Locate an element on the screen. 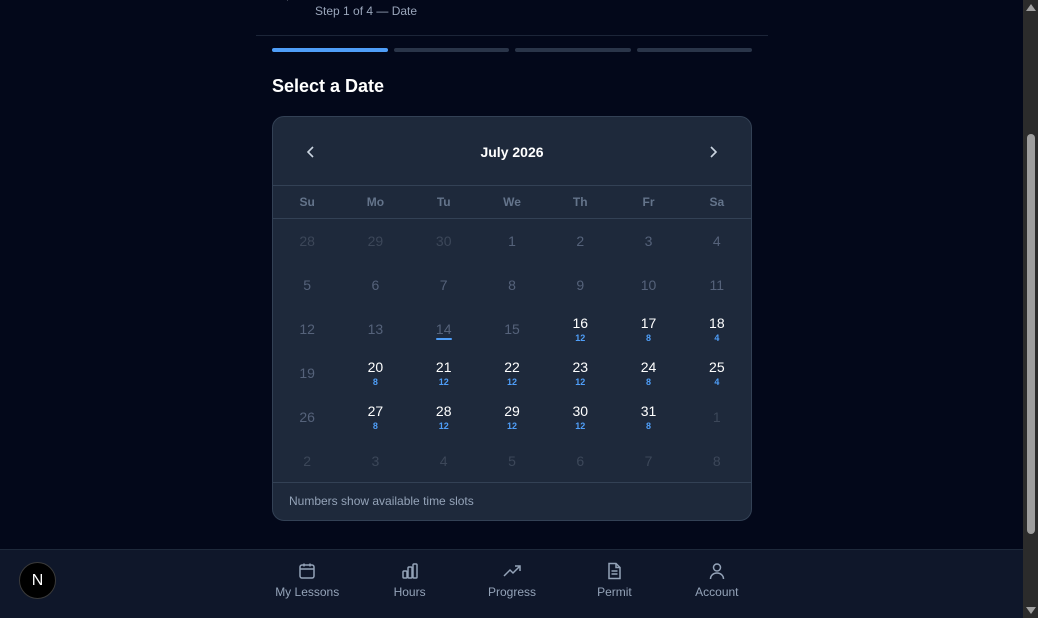 This screenshot has height=618, width=1038. calendar-day: 7 is located at coordinates (648, 461).